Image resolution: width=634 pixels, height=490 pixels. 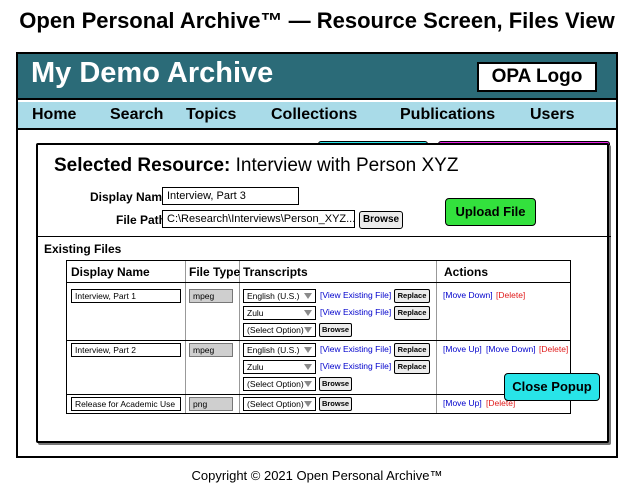 What do you see at coordinates (466, 272) in the screenshot?
I see `column-header-actions: Actions` at bounding box center [466, 272].